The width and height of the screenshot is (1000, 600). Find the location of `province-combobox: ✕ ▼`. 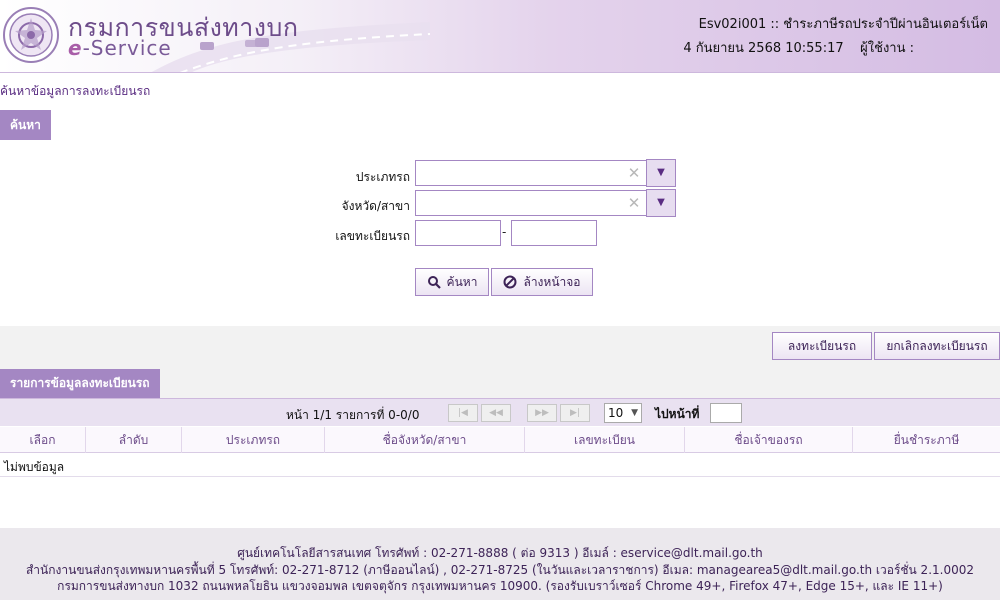

province-combobox: ✕ ▼ is located at coordinates (545, 203).